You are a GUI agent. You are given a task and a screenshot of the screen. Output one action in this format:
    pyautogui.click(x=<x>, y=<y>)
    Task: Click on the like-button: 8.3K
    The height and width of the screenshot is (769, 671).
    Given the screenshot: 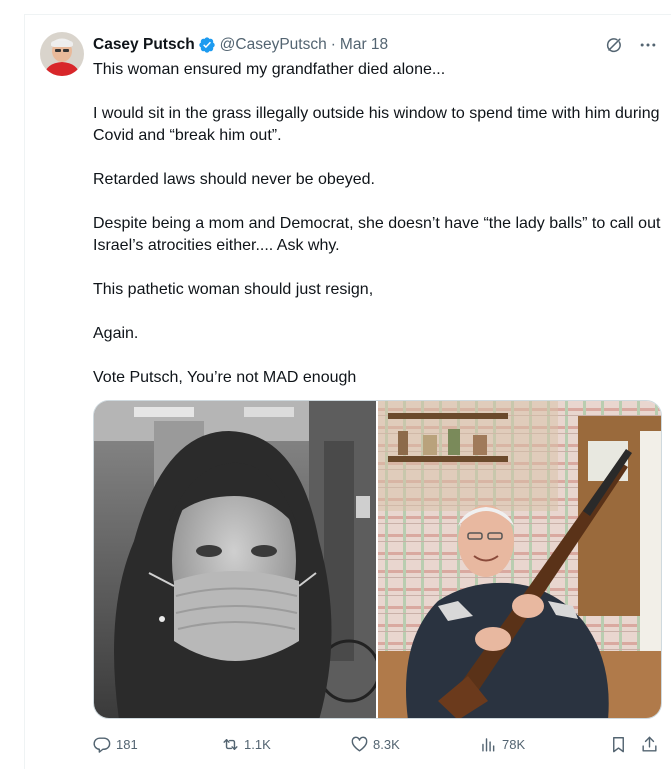 What is the action you would take?
    pyautogui.click(x=375, y=744)
    